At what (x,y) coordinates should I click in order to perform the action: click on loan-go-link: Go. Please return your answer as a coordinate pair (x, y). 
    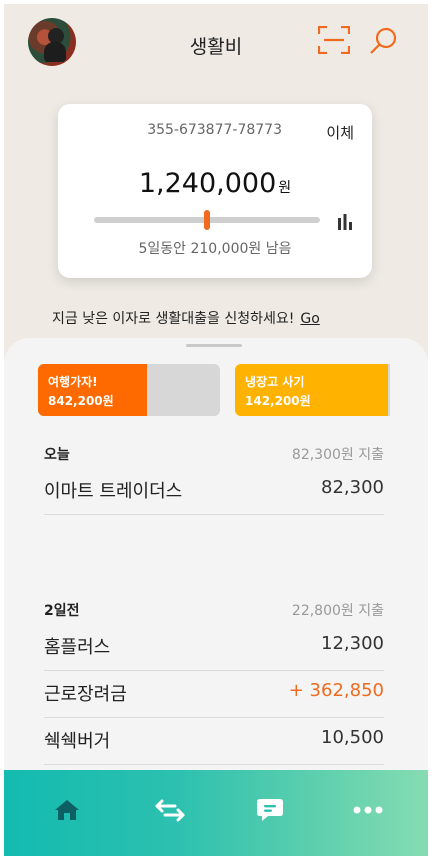
    Looking at the image, I should click on (309, 319).